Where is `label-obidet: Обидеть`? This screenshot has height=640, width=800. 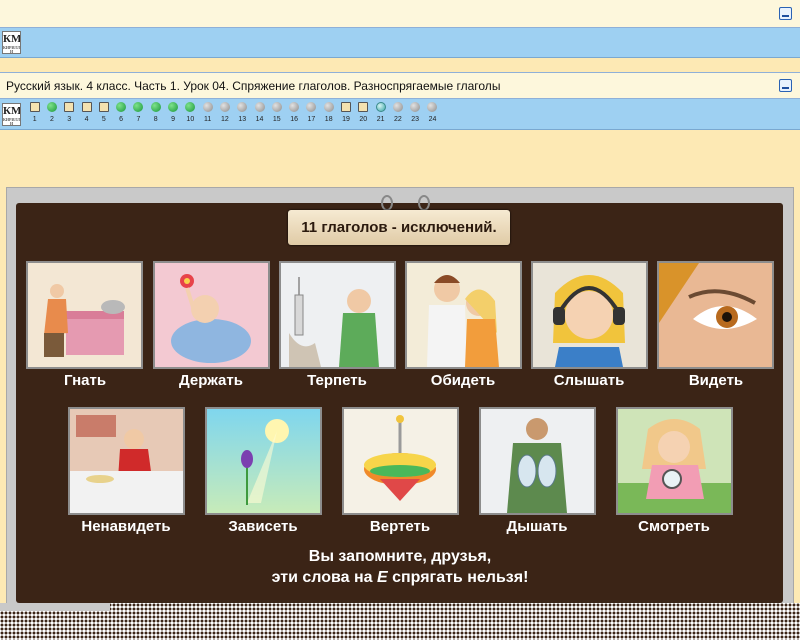
label-obidet: Обидеть is located at coordinates (463, 380).